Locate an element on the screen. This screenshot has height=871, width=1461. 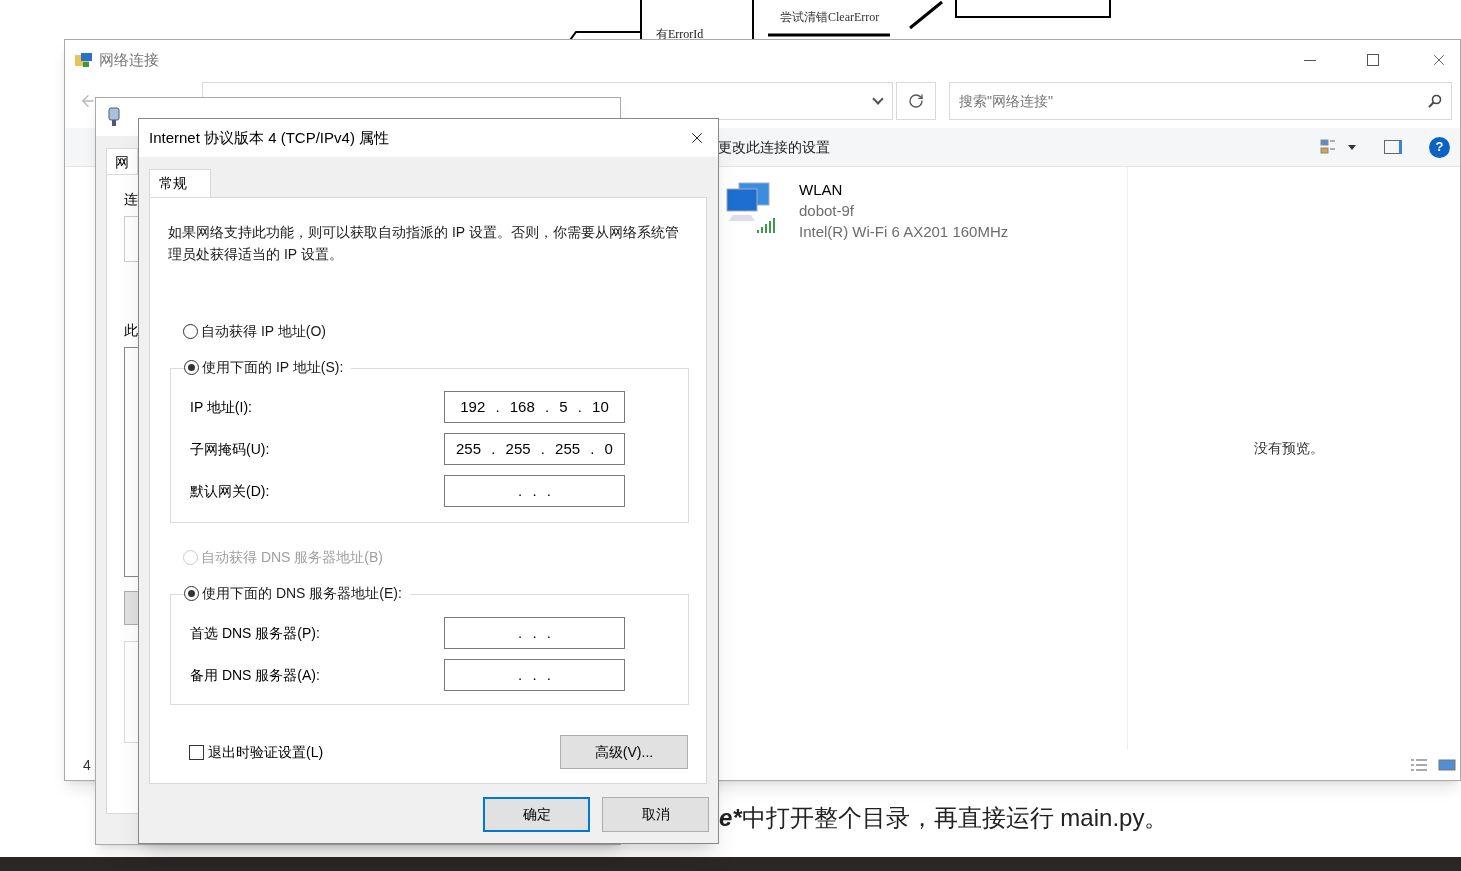
network-cable-icon is located at coordinates (114, 117).